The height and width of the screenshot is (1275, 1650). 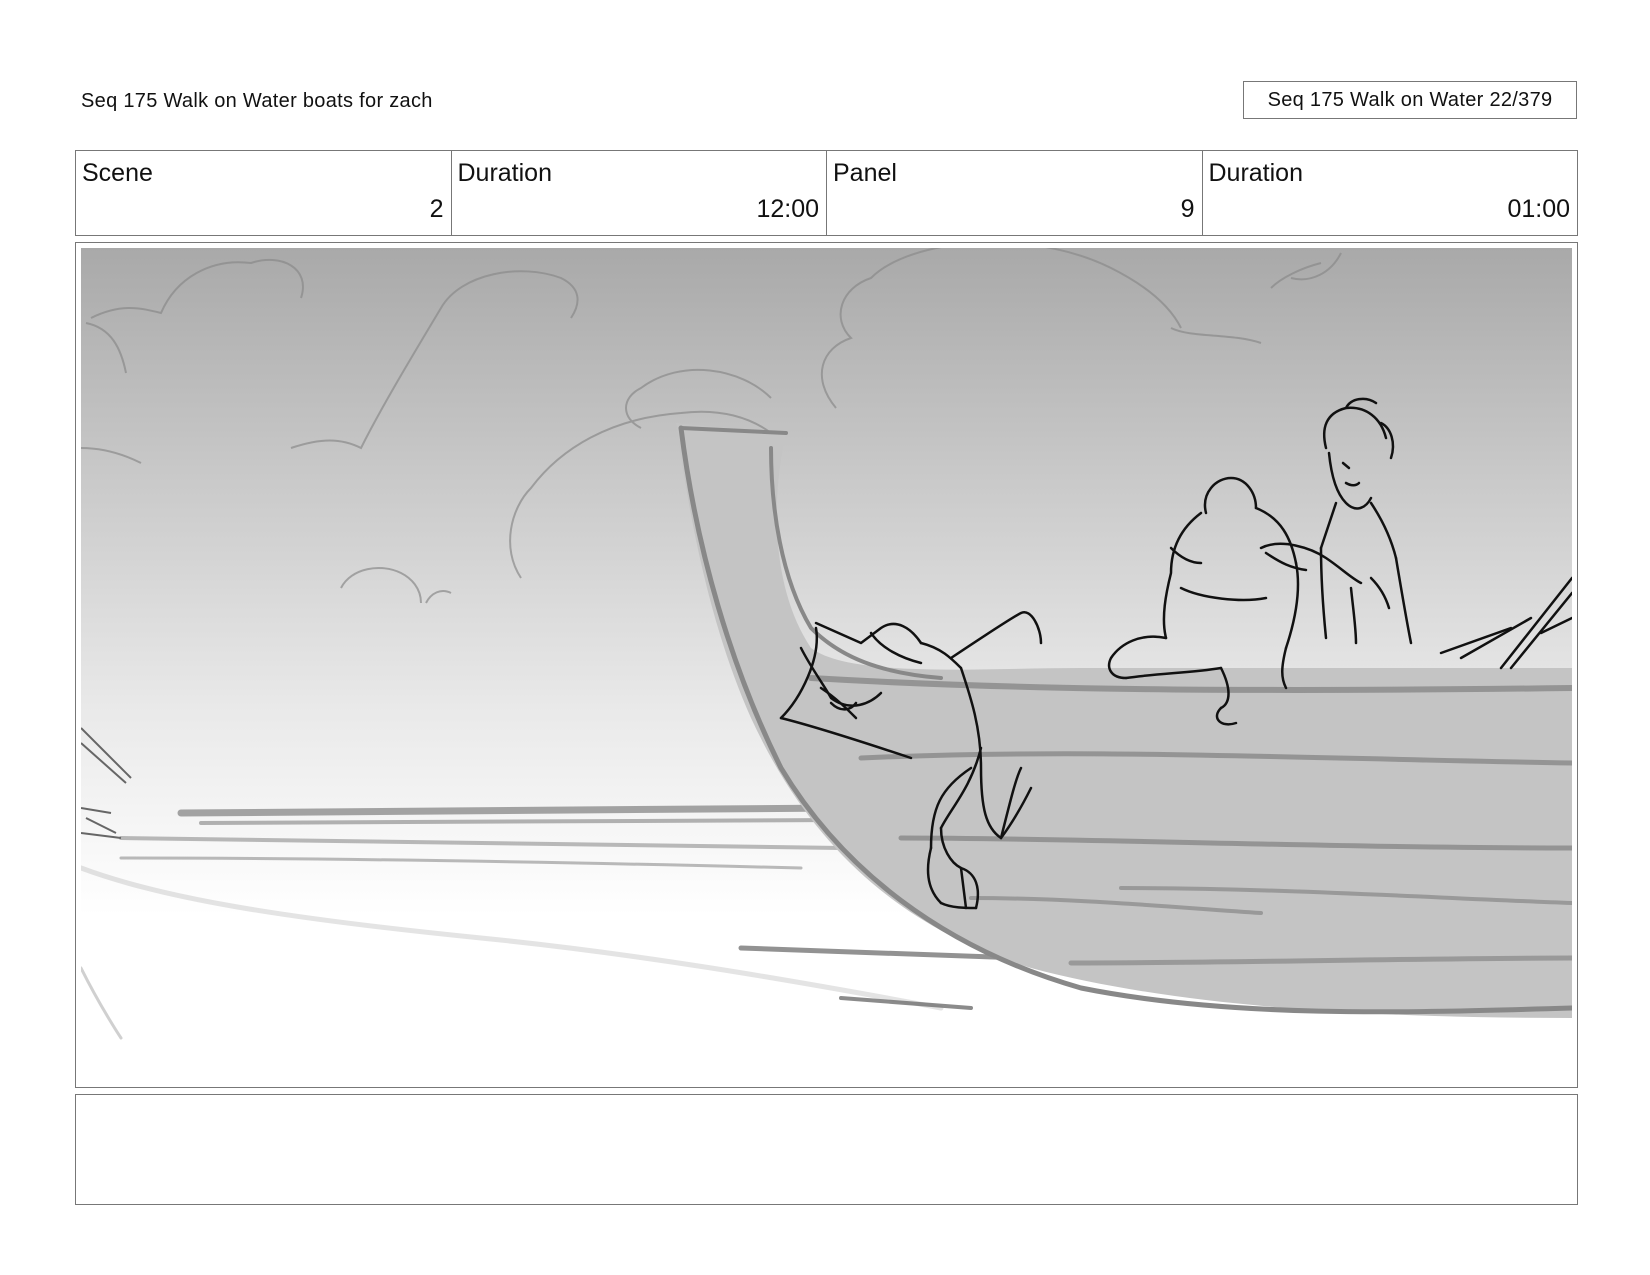 I want to click on scene-value: 2, so click(x=436, y=209).